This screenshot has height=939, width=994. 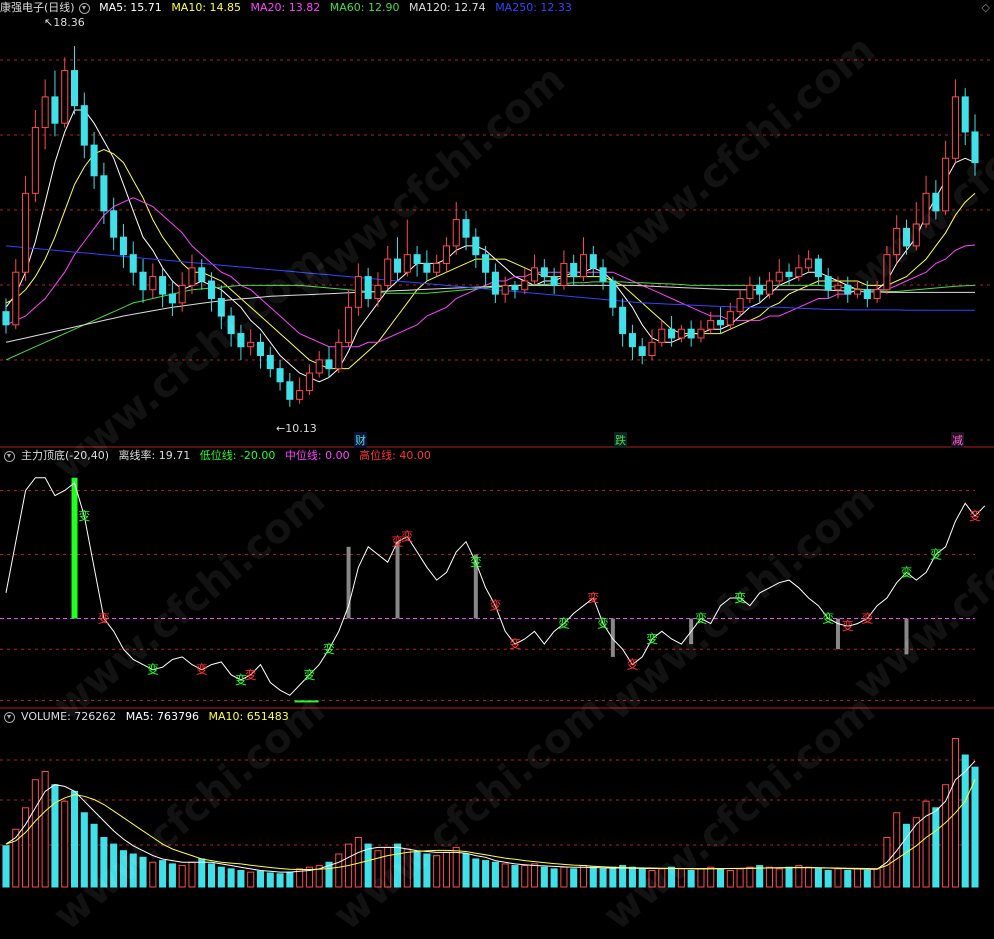 I want to click on settings-icon: ◇, so click(x=986, y=7).